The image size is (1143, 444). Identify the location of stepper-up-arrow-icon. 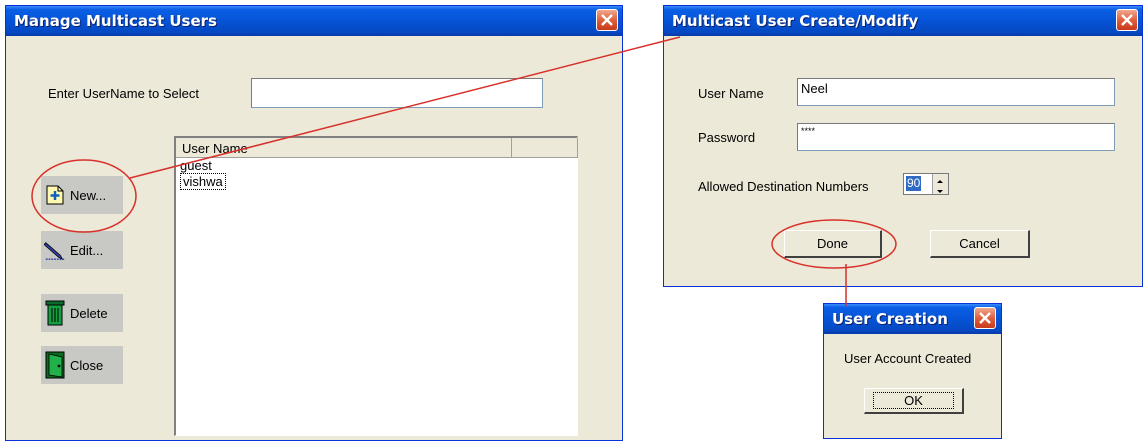
(940, 179).